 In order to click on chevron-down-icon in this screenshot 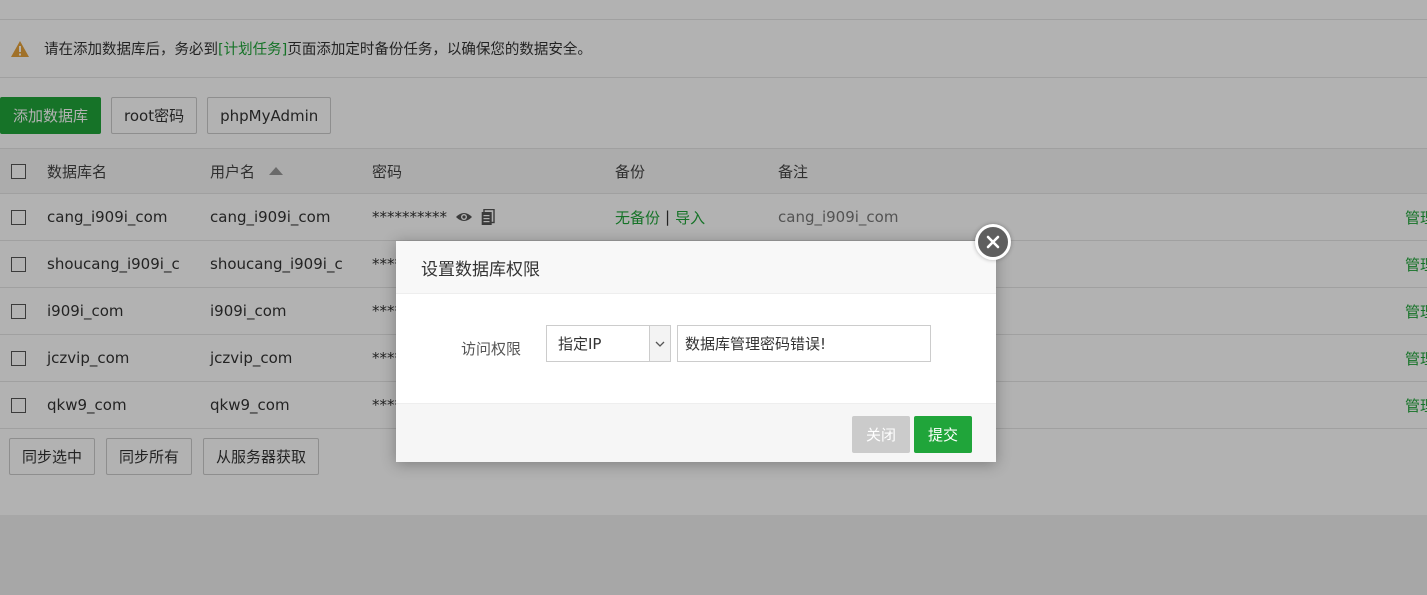, I will do `click(659, 343)`.